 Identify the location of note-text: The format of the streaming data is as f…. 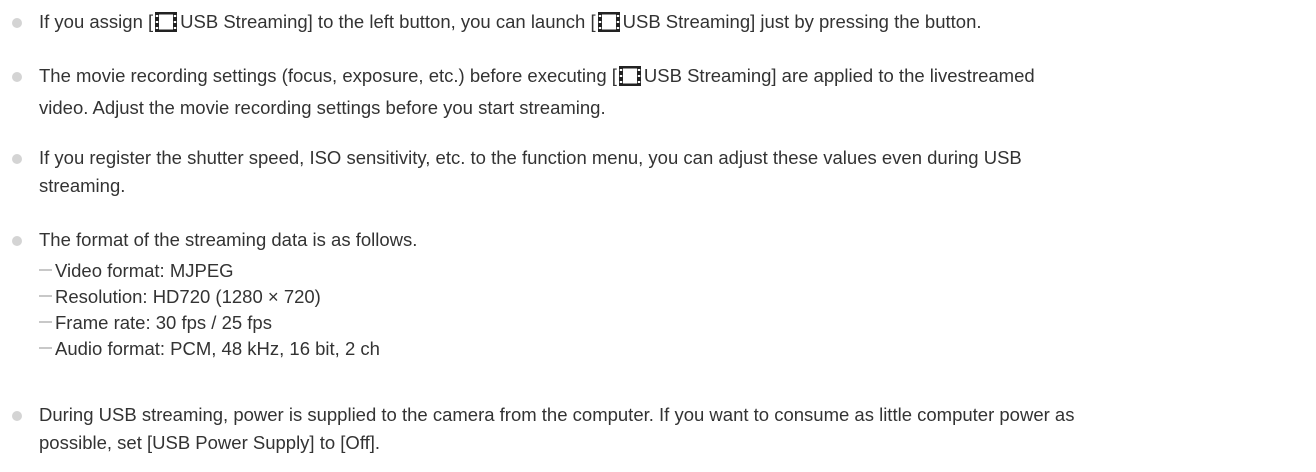
(674, 240).